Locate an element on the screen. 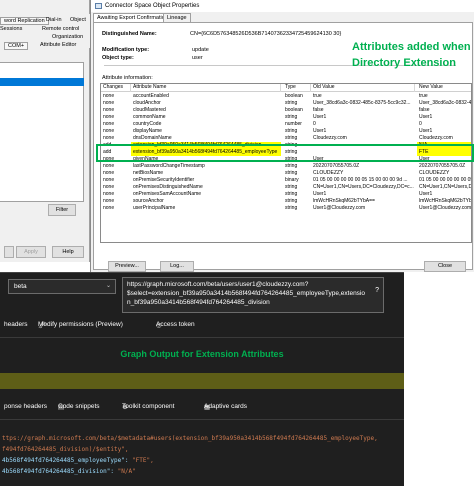 The width and height of the screenshot is (474, 487). close-button: Close is located at coordinates (445, 266).